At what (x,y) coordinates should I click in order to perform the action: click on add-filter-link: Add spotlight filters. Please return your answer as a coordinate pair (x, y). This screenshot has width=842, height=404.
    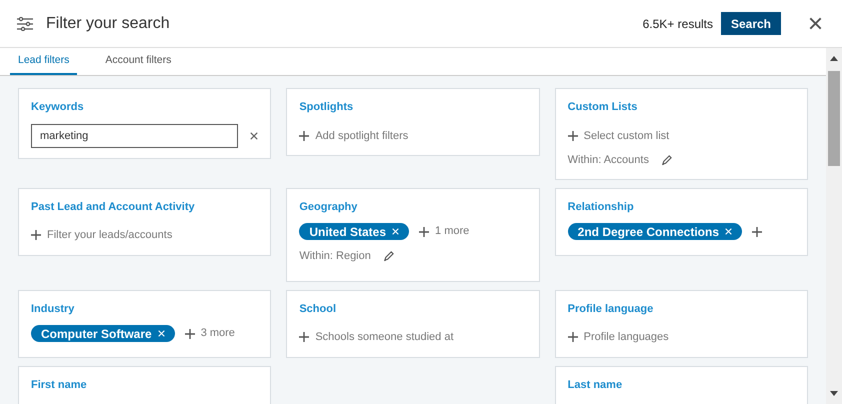
    Looking at the image, I should click on (361, 136).